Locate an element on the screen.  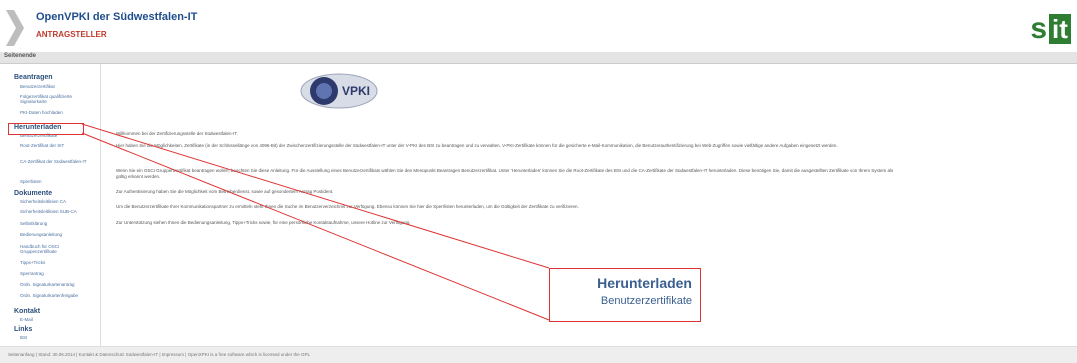
callout-subheading: Benutzerzertifikate is located at coordinates (646, 301).